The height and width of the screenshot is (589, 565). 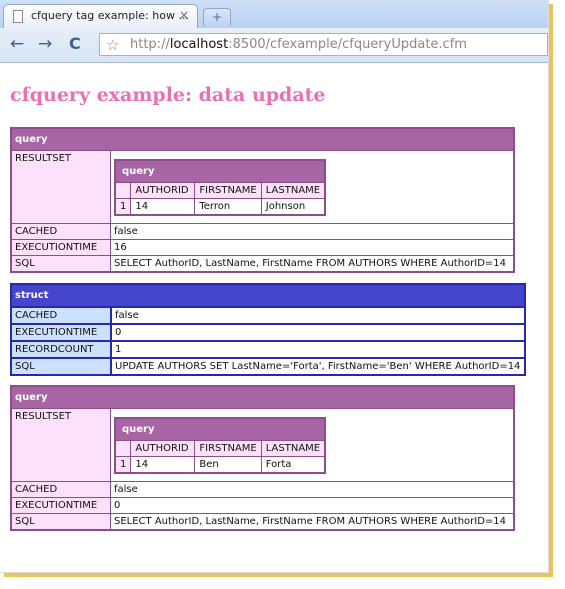 What do you see at coordinates (293, 465) in the screenshot?
I see `table-cell: Forta` at bounding box center [293, 465].